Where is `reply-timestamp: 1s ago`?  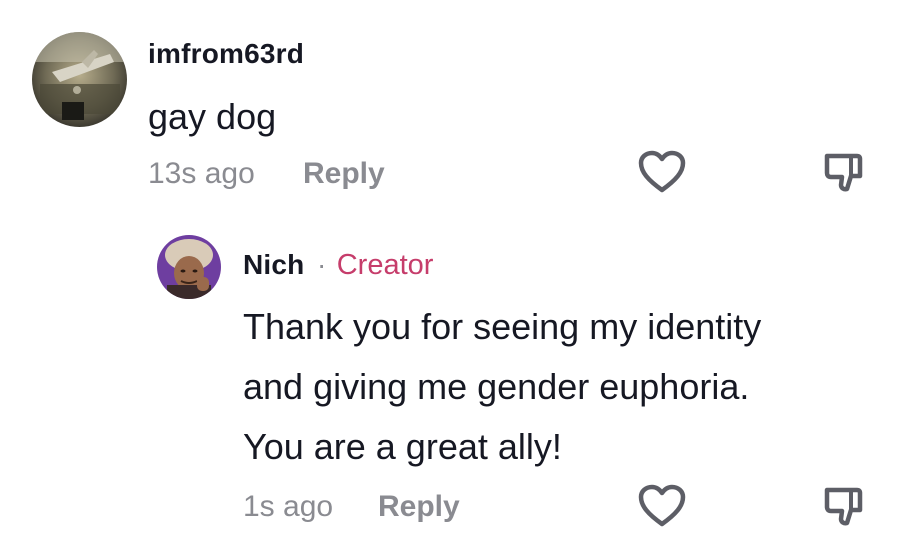
reply-timestamp: 1s ago is located at coordinates (288, 506).